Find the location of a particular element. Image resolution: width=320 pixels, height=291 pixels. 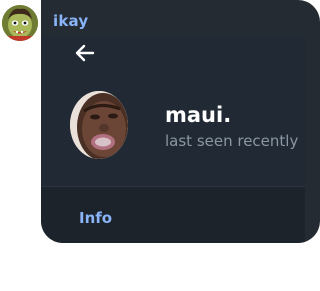

sender-avatar is located at coordinates (20, 23).